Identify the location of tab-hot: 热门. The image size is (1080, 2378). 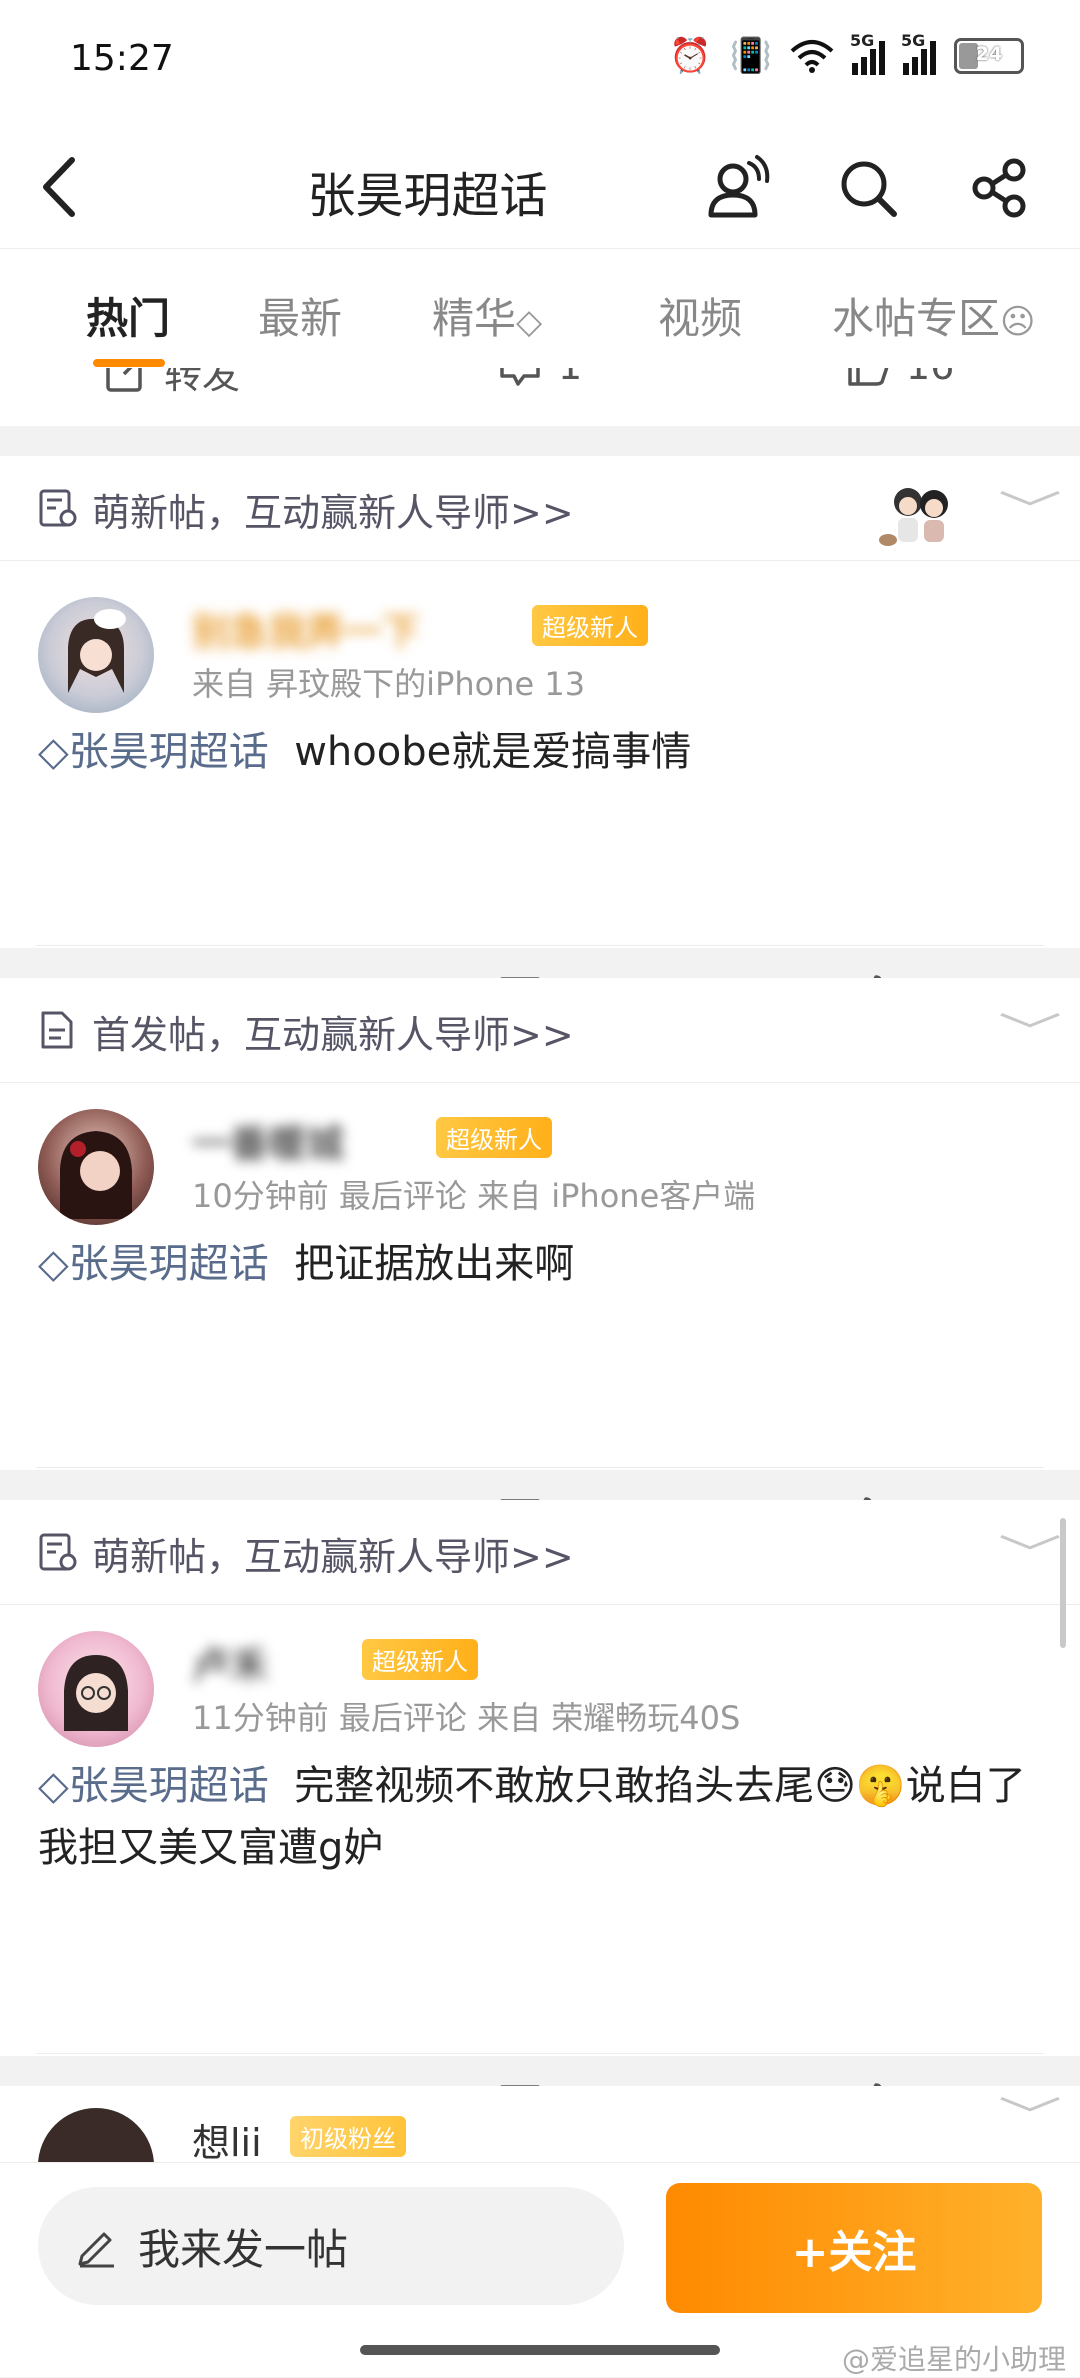
(128, 315).